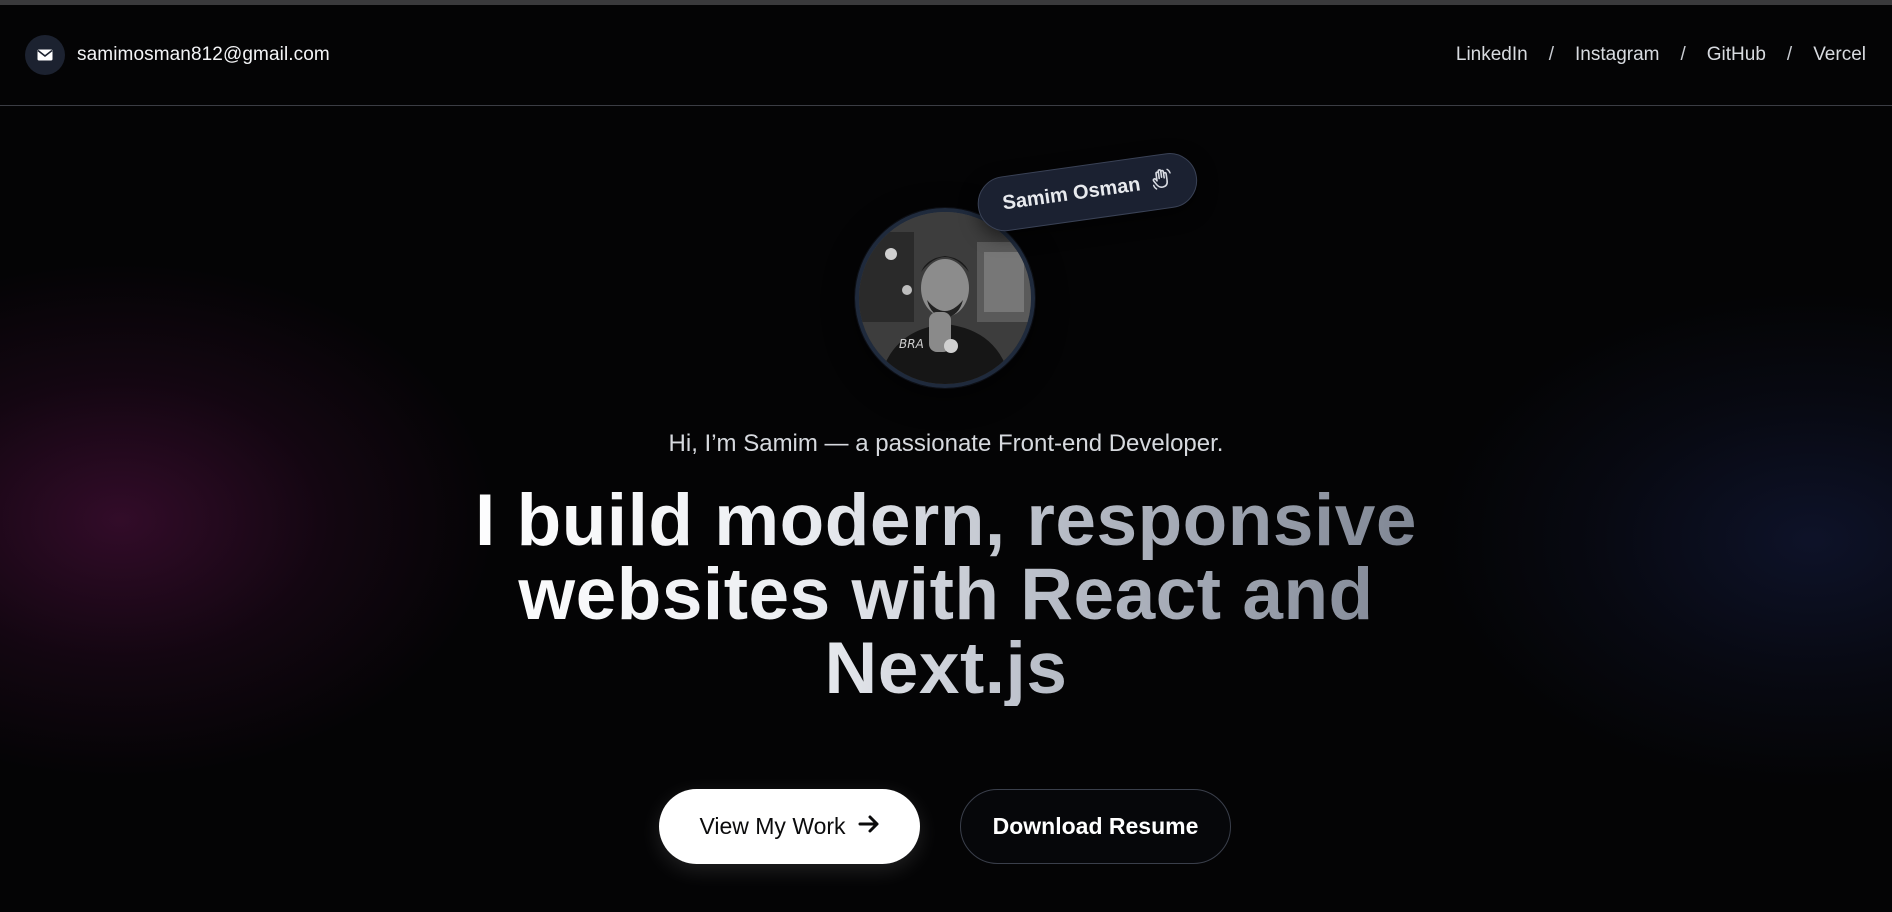 The width and height of the screenshot is (1892, 912). Describe the element at coordinates (772, 826) in the screenshot. I see `view-my-work-label: View My Work` at that location.